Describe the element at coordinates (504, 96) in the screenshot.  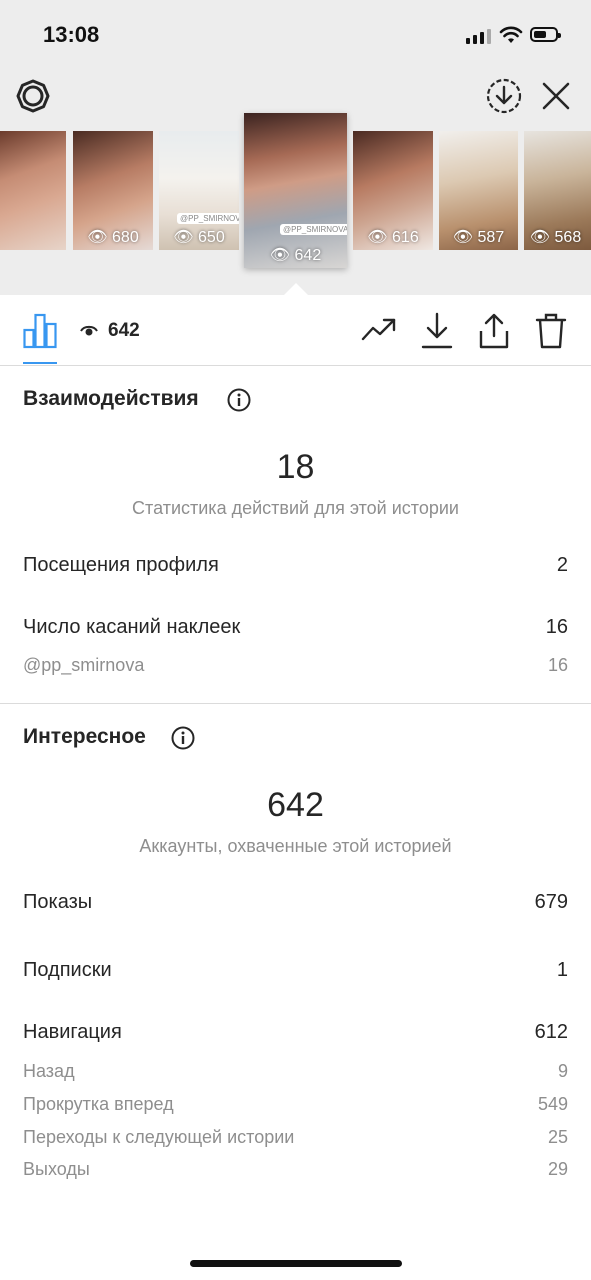
I see `download-circle-icon` at that location.